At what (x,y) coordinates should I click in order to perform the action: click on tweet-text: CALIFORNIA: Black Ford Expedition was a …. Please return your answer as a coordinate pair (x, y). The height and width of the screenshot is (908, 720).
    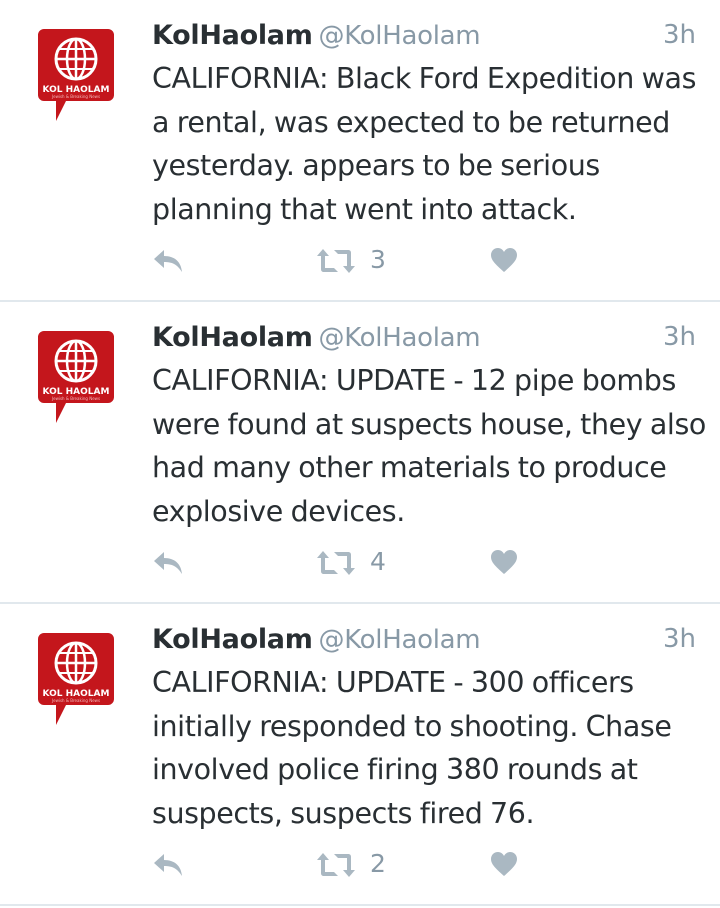
    Looking at the image, I should click on (424, 144).